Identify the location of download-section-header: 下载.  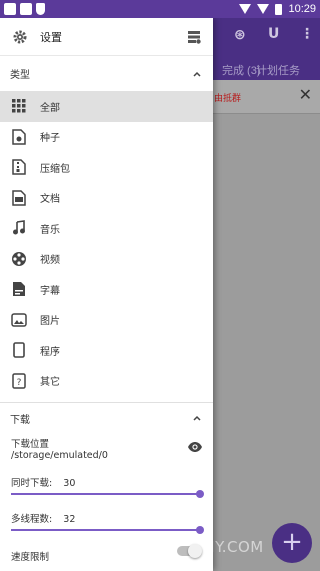
(106, 418).